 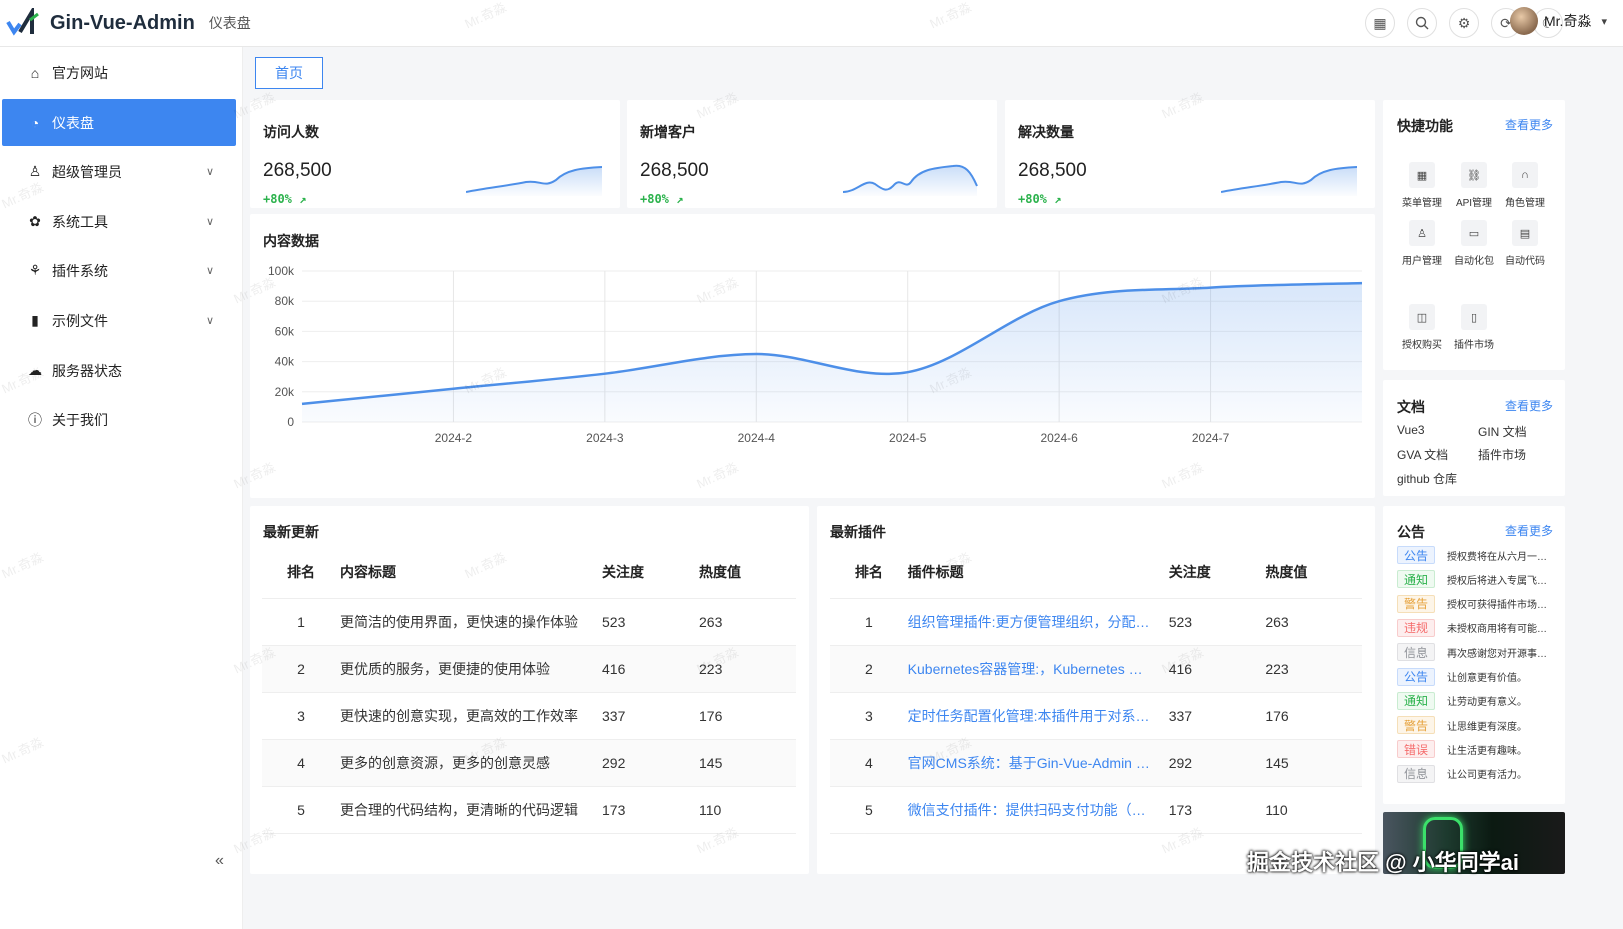 I want to click on y-tick-label: 20k, so click(x=285, y=392).